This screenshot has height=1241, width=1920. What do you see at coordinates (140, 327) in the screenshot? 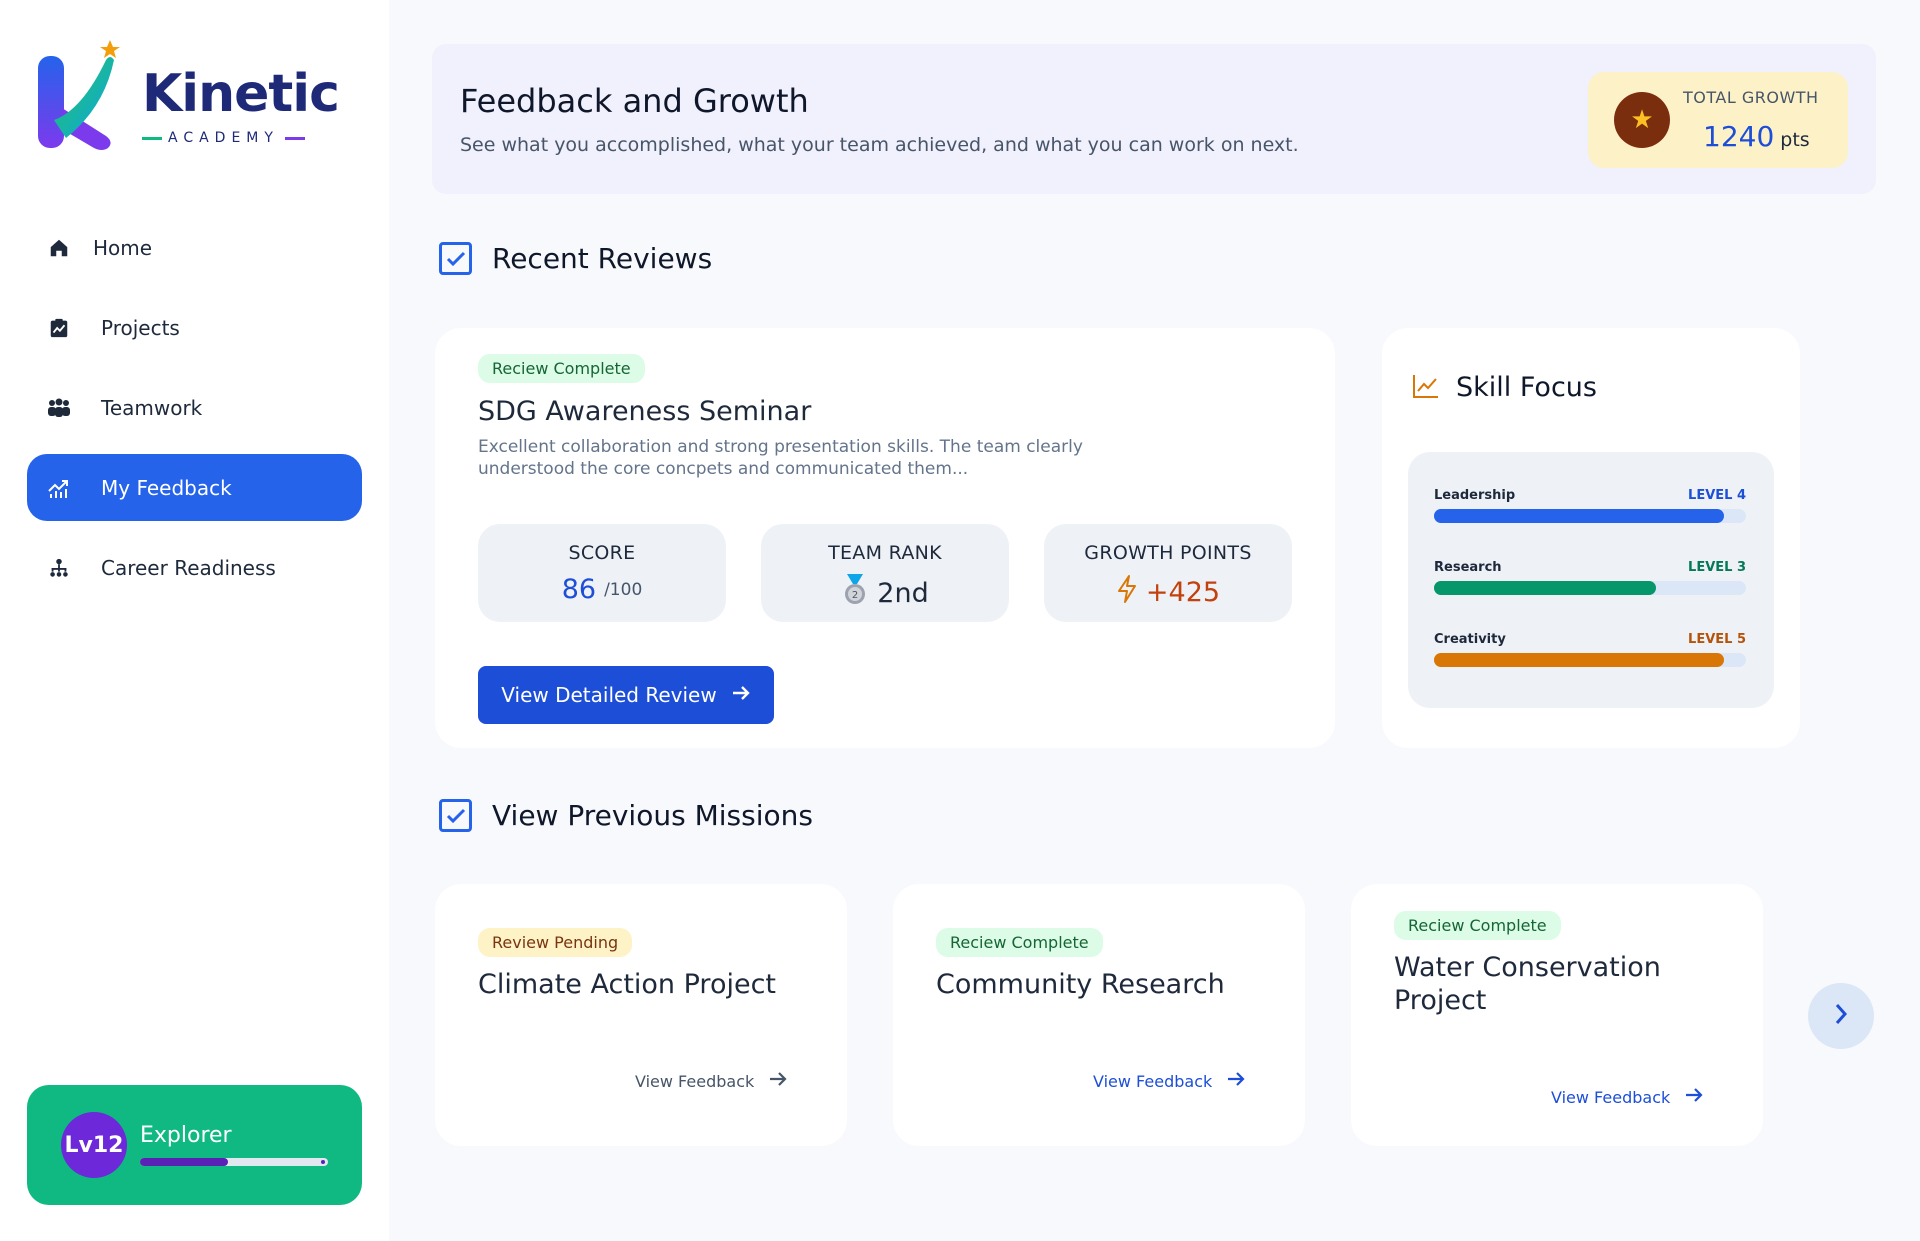
I see `sidebar-item-label: Projects` at bounding box center [140, 327].